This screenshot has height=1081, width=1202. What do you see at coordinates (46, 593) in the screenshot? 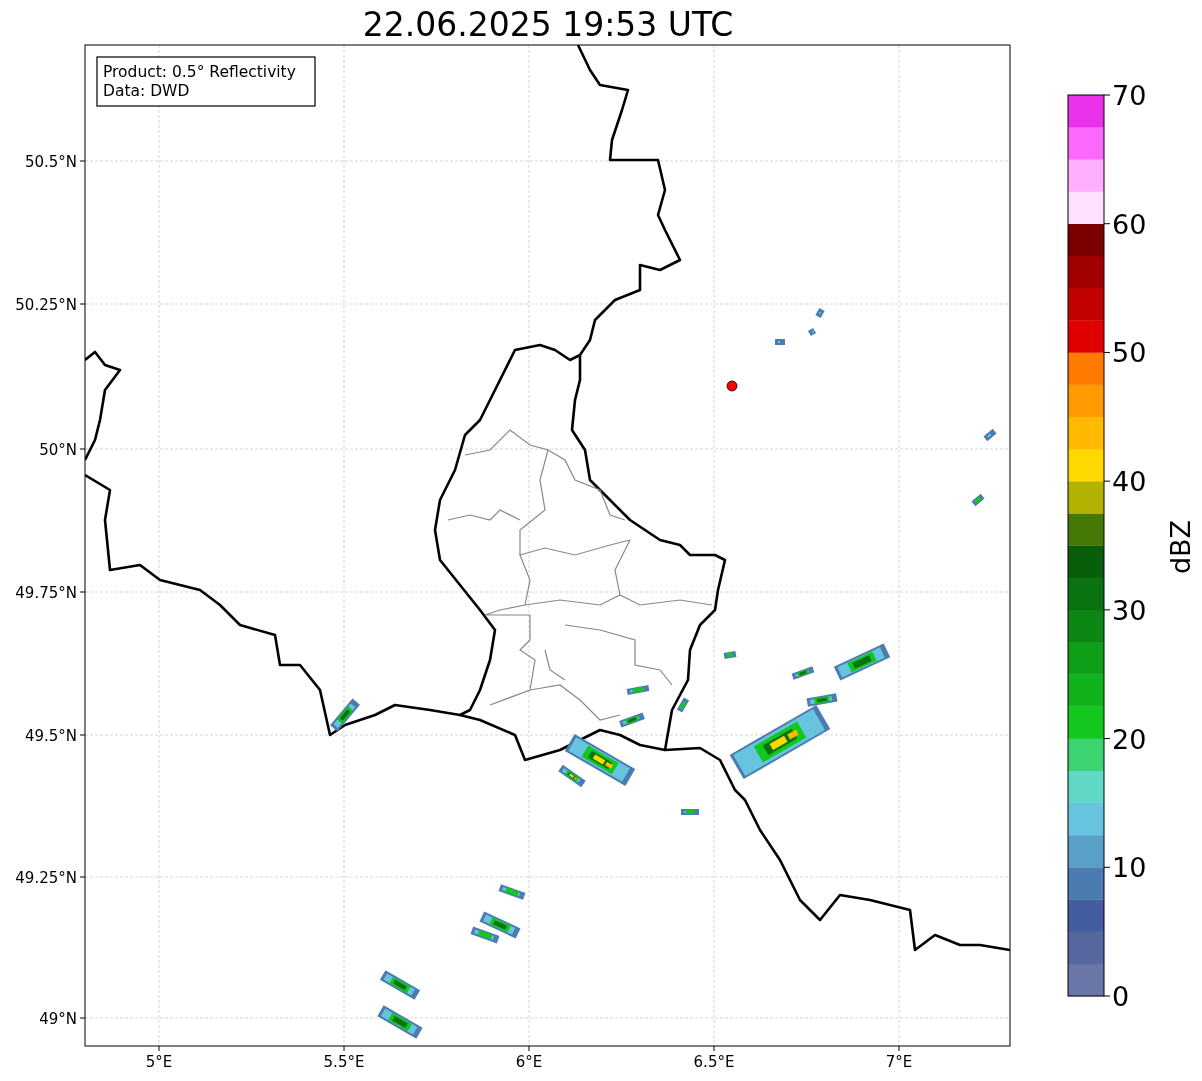
I see `axis-tick-label: 49.75°N` at bounding box center [46, 593].